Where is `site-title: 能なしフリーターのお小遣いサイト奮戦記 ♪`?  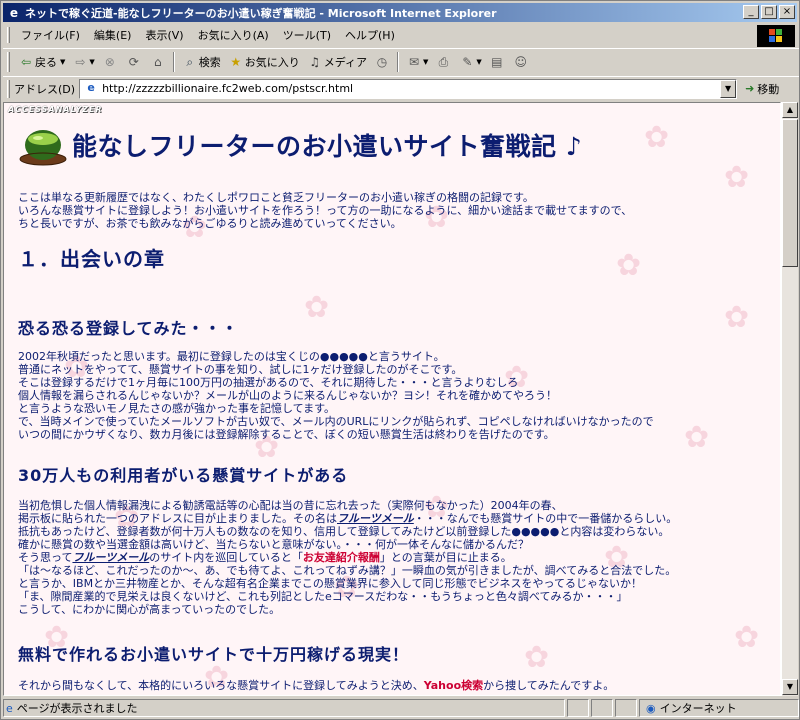
site-title: 能なしフリーターのお小遣いサイト奮戦記 ♪ is located at coordinates (327, 146).